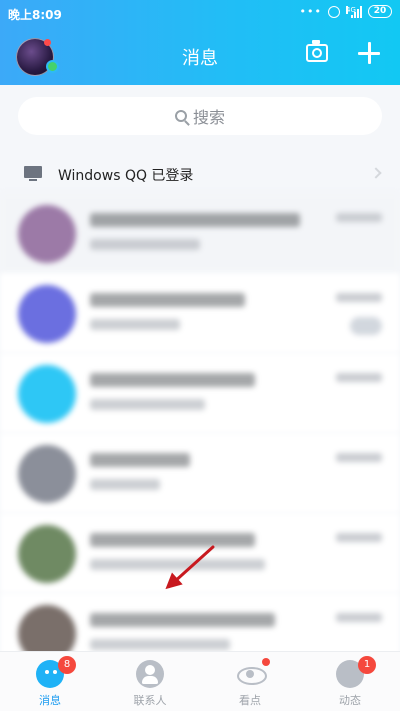 This screenshot has height=711, width=400. What do you see at coordinates (369, 53) in the screenshot?
I see `plus-icon` at bounding box center [369, 53].